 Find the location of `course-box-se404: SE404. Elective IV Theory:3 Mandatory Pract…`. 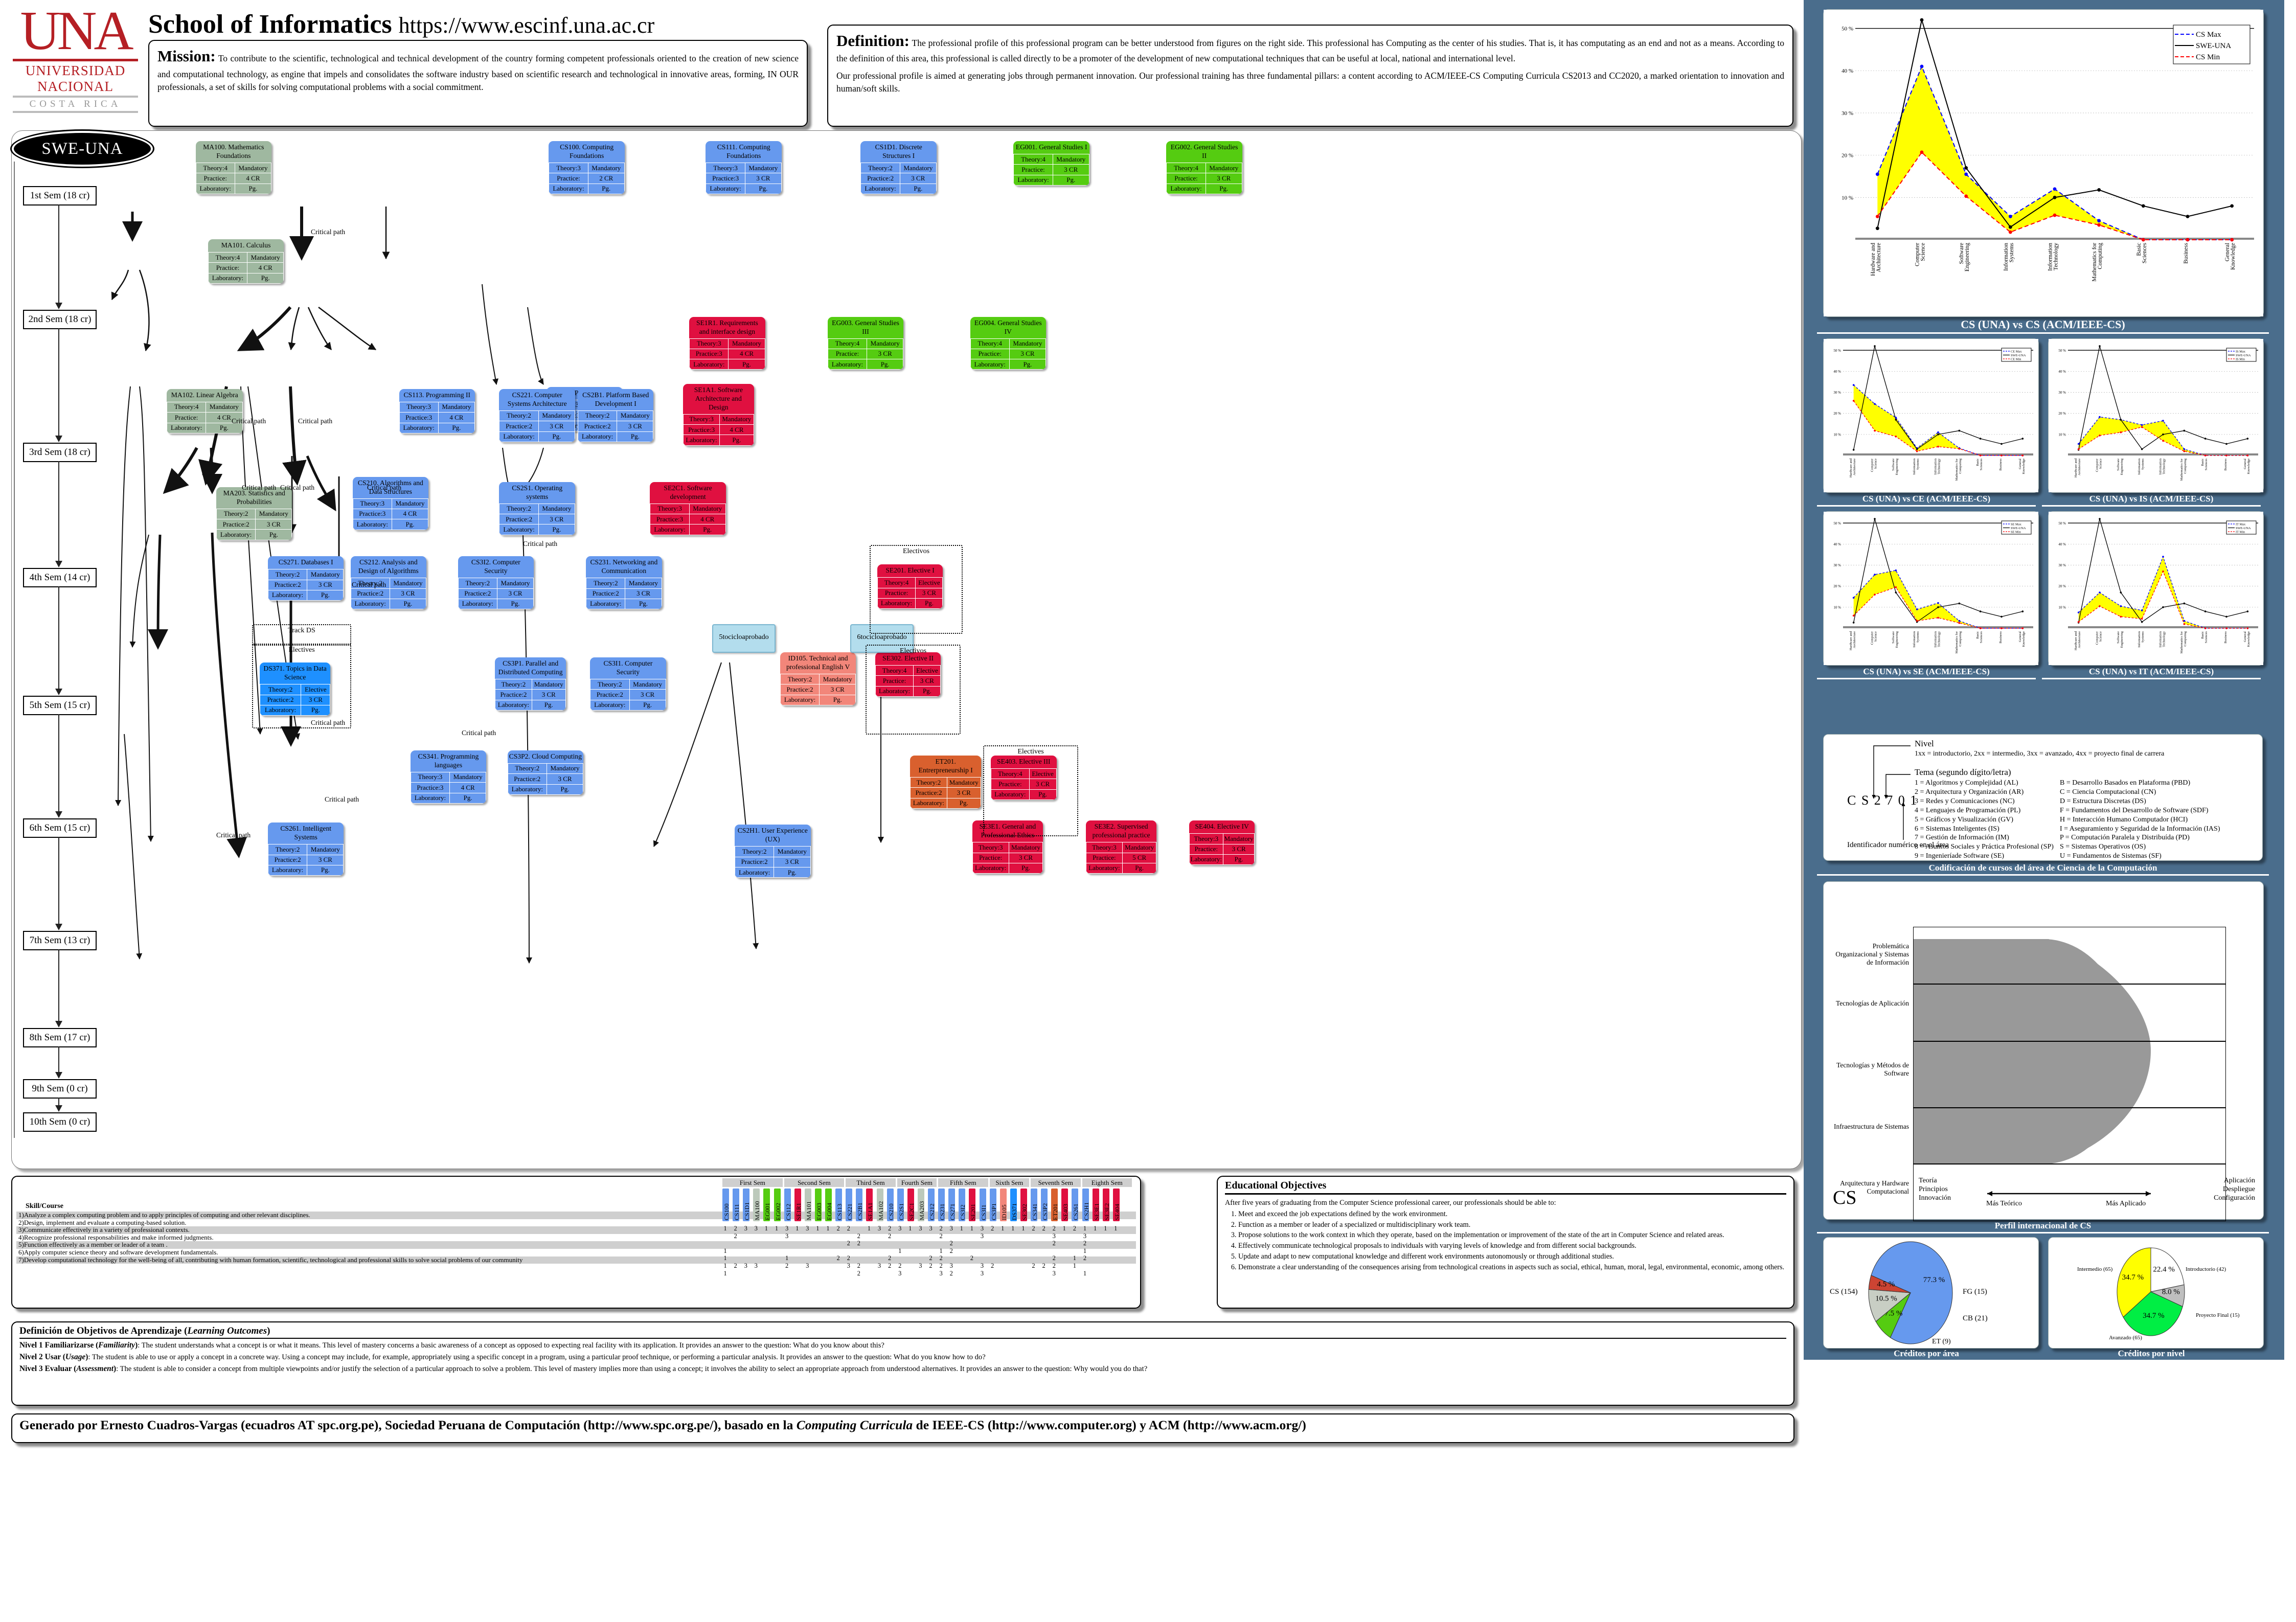

course-box-se404: SE404. Elective IV Theory:3 Mandatory Pract… is located at coordinates (1222, 842).